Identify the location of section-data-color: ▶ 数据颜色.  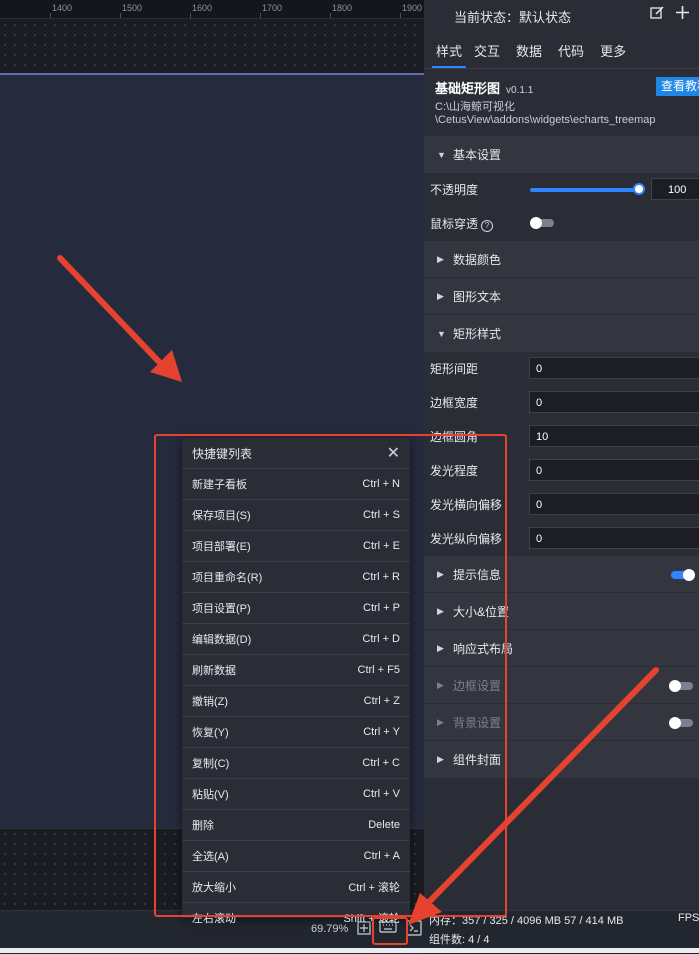
(561, 259).